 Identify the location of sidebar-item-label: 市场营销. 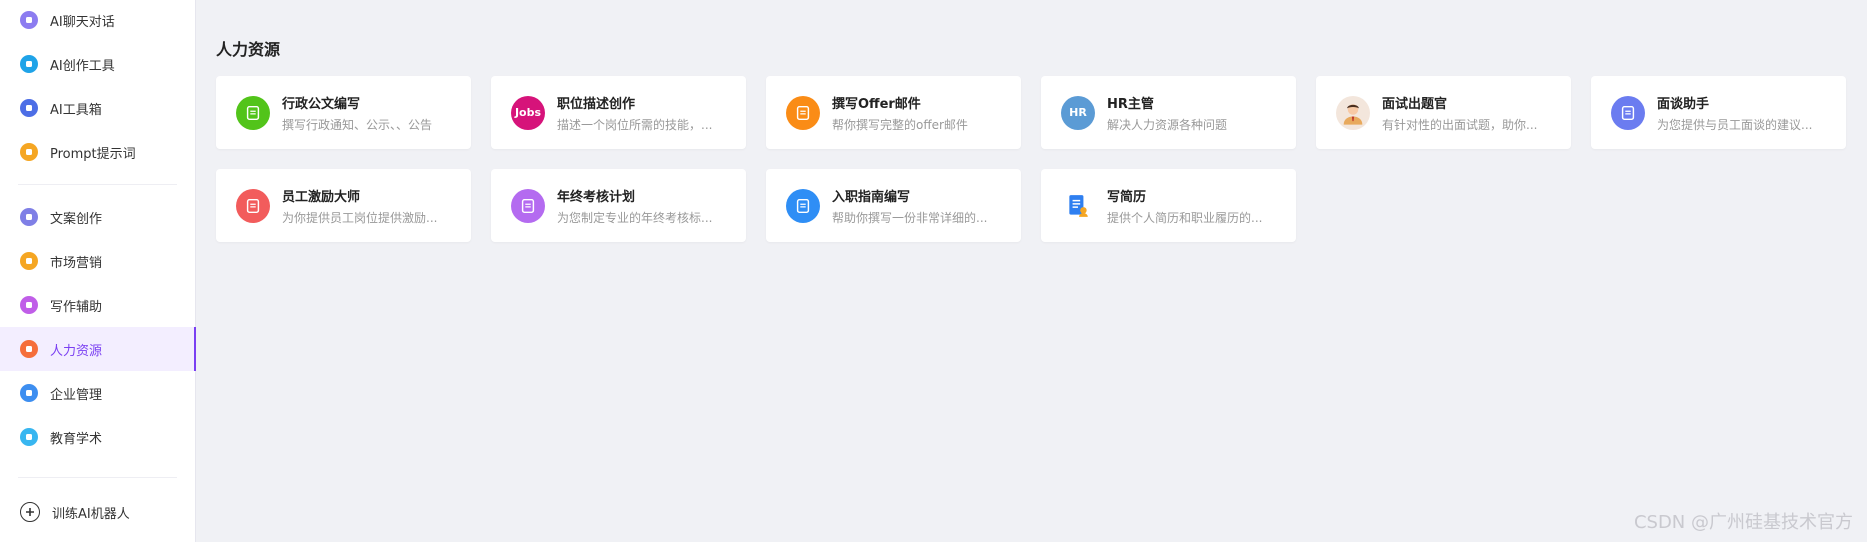
(76, 263).